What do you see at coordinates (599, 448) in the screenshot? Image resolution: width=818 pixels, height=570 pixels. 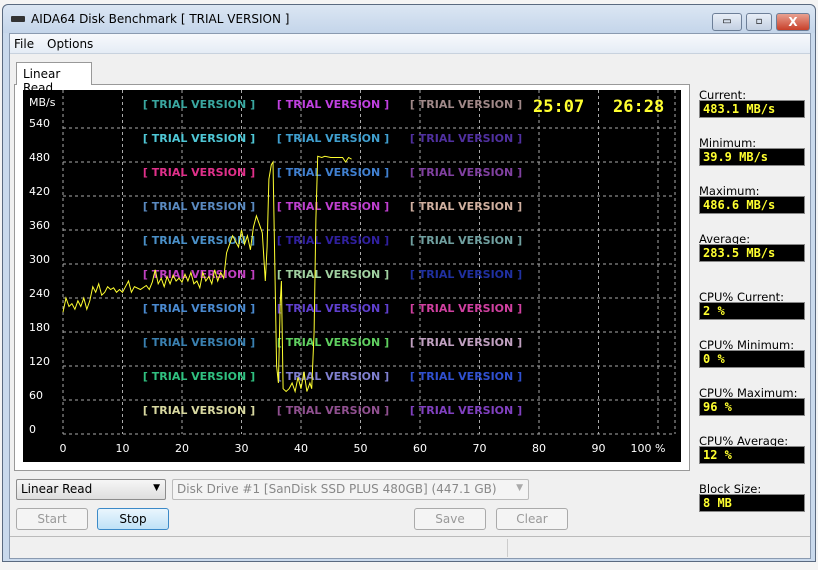 I see `x-tick-label: 90` at bounding box center [599, 448].